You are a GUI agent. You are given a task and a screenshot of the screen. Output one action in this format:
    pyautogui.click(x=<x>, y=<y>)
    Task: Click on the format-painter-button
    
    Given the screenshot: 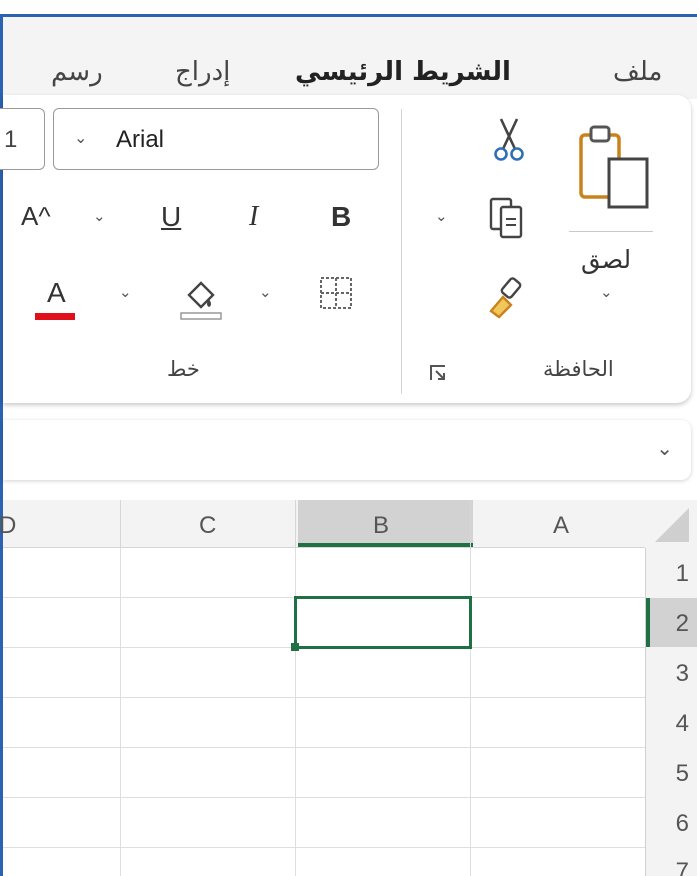 What is the action you would take?
    pyautogui.click(x=505, y=299)
    